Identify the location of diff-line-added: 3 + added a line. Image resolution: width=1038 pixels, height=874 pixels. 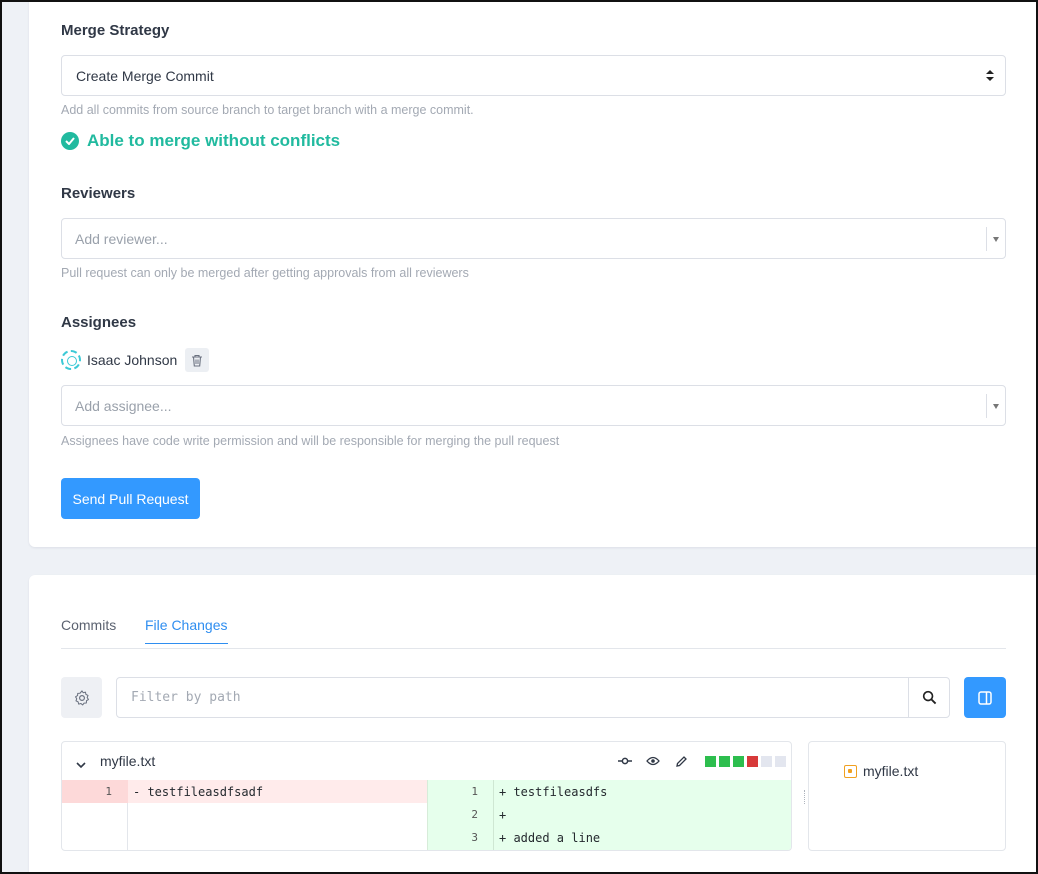
(609, 837).